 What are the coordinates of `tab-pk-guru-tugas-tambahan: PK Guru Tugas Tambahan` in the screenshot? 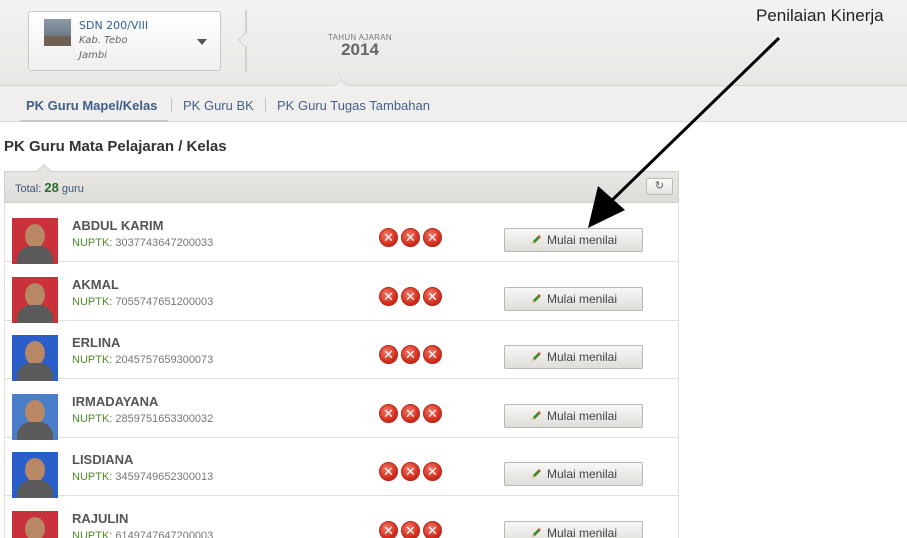 It's located at (353, 105).